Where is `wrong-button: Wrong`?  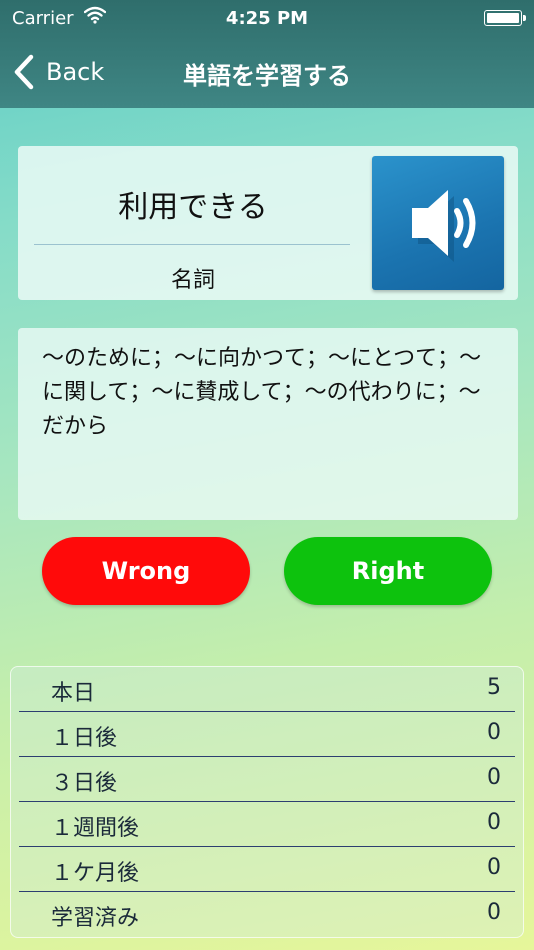
wrong-button: Wrong is located at coordinates (146, 571).